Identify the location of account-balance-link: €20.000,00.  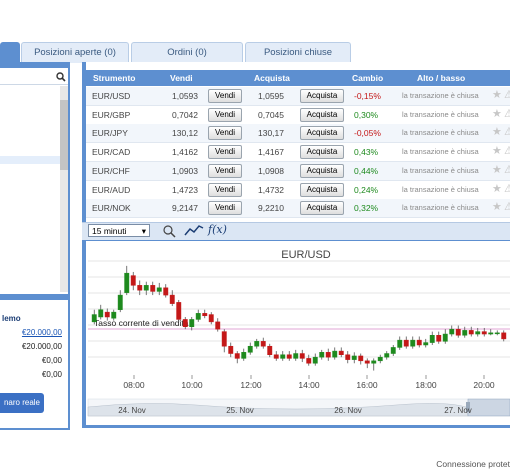
(31, 332).